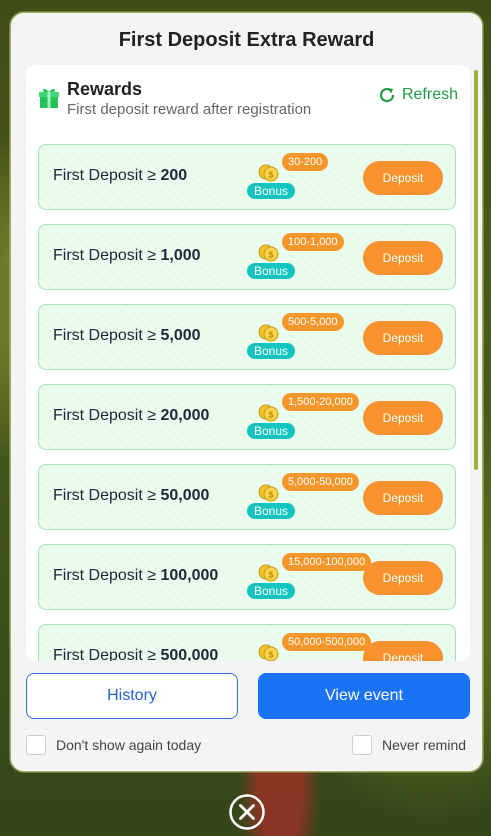  I want to click on reward-condition: First Deposit ≥ 500,000, so click(135, 654).